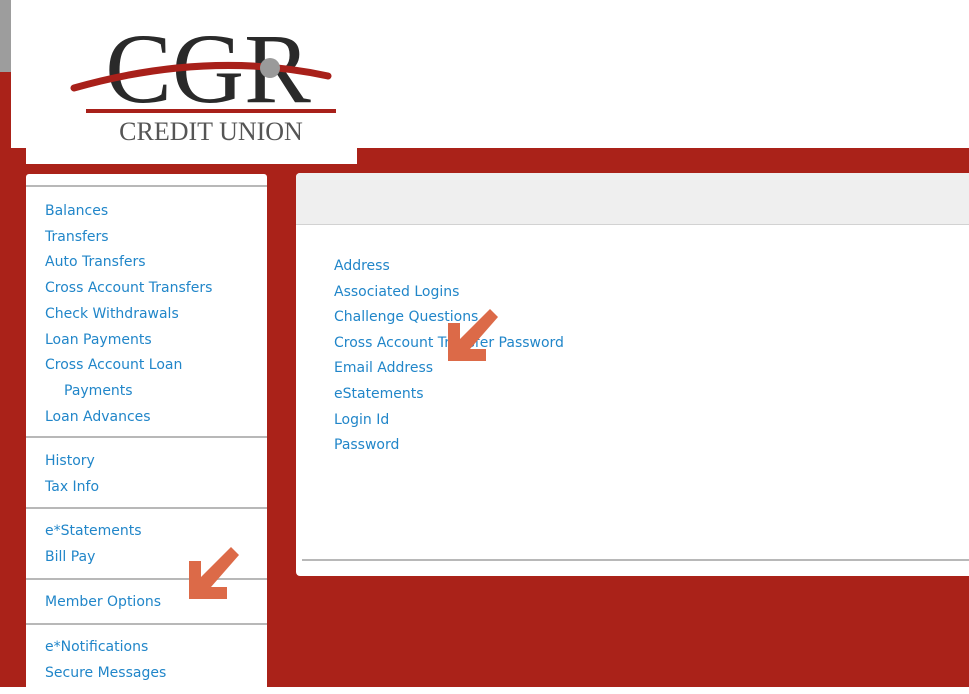  What do you see at coordinates (5, 343) in the screenshot?
I see `left-edge-bar` at bounding box center [5, 343].